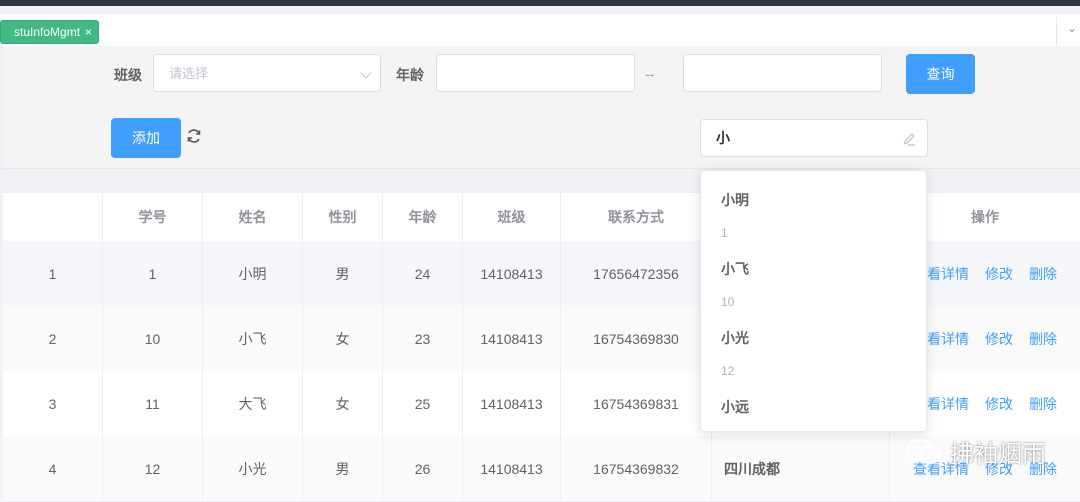 Image resolution: width=1080 pixels, height=502 pixels. What do you see at coordinates (909, 139) in the screenshot?
I see `edit-icon` at bounding box center [909, 139].